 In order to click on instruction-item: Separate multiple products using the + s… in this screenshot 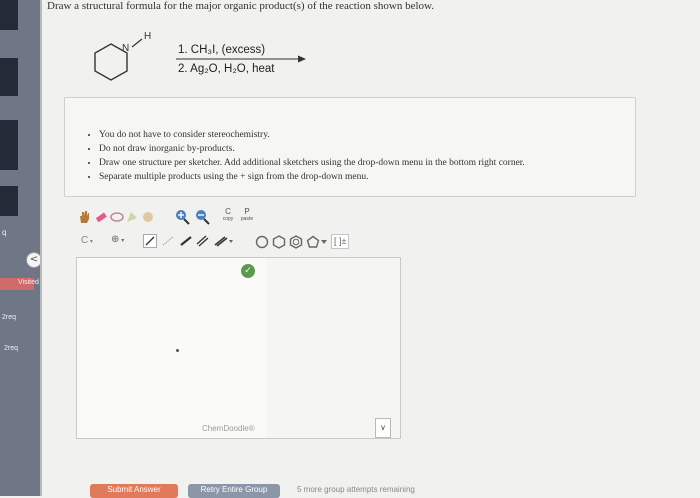, I will do `click(312, 177)`.